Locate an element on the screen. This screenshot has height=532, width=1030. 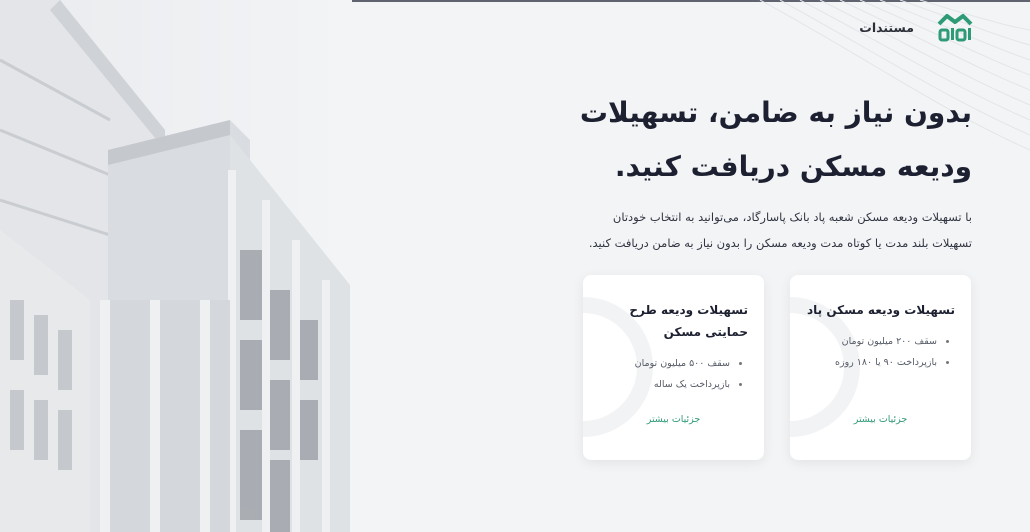
card-feature-item: سقف ۵۰۰ میلیون تومان is located at coordinates (661, 363).